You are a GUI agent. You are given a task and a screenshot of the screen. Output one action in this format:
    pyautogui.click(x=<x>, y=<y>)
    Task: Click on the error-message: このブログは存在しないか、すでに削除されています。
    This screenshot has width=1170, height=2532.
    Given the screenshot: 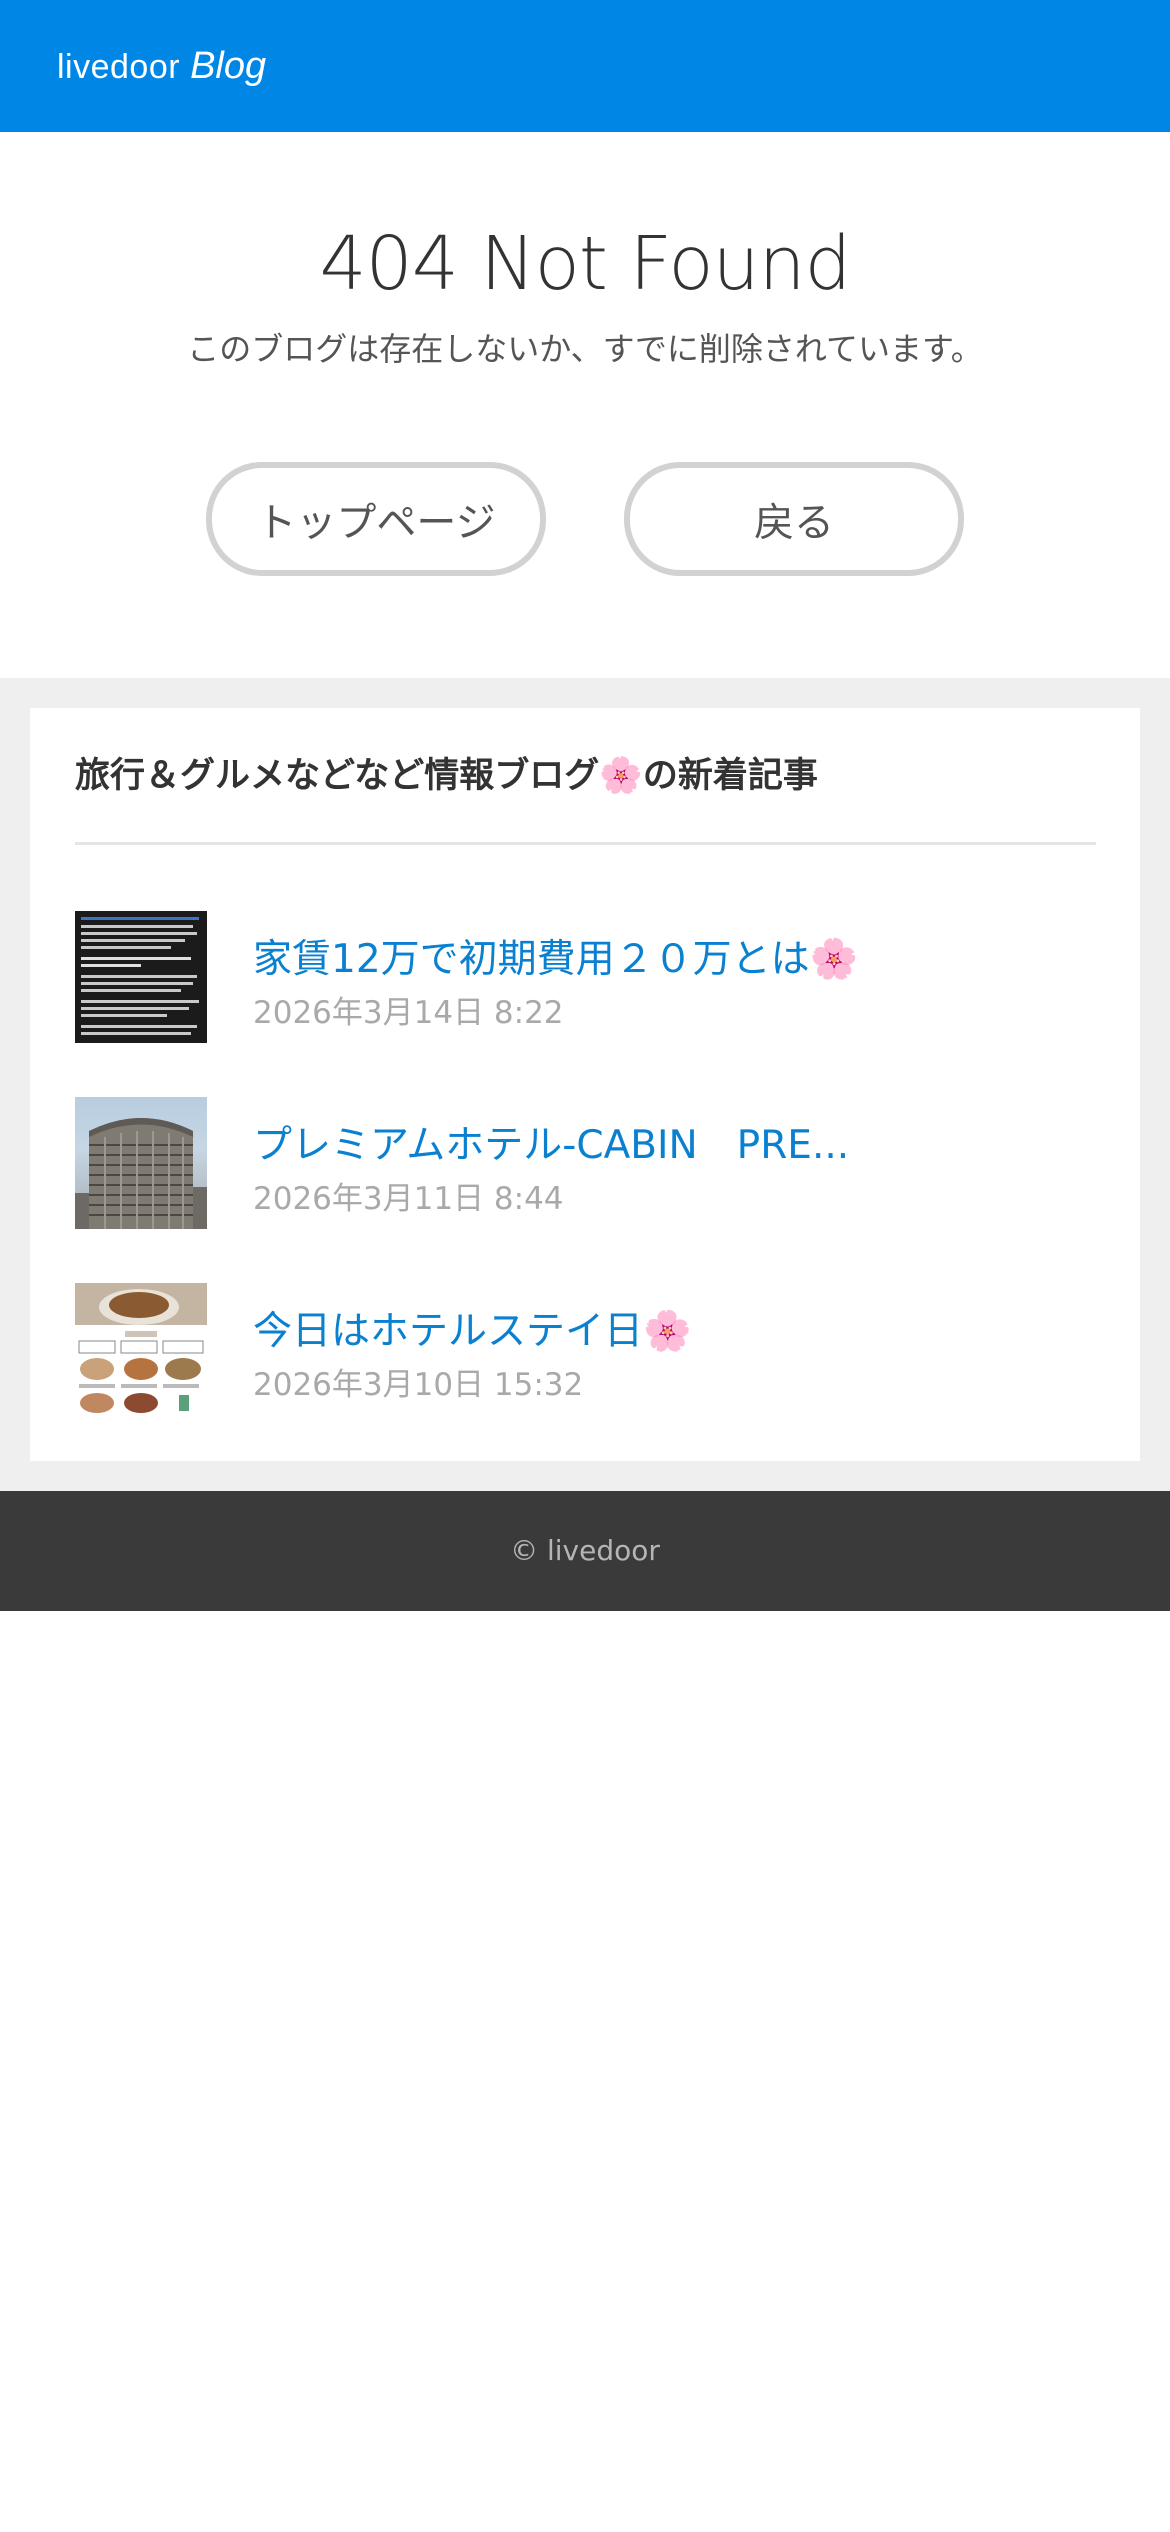 What is the action you would take?
    pyautogui.click(x=585, y=348)
    